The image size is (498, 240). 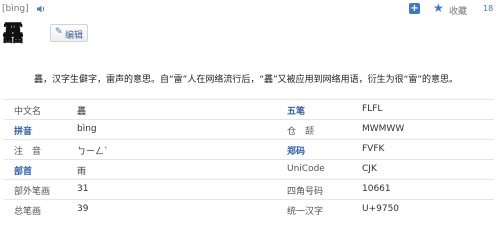 What do you see at coordinates (296, 110) in the screenshot?
I see `label-wubi: 五笔` at bounding box center [296, 110].